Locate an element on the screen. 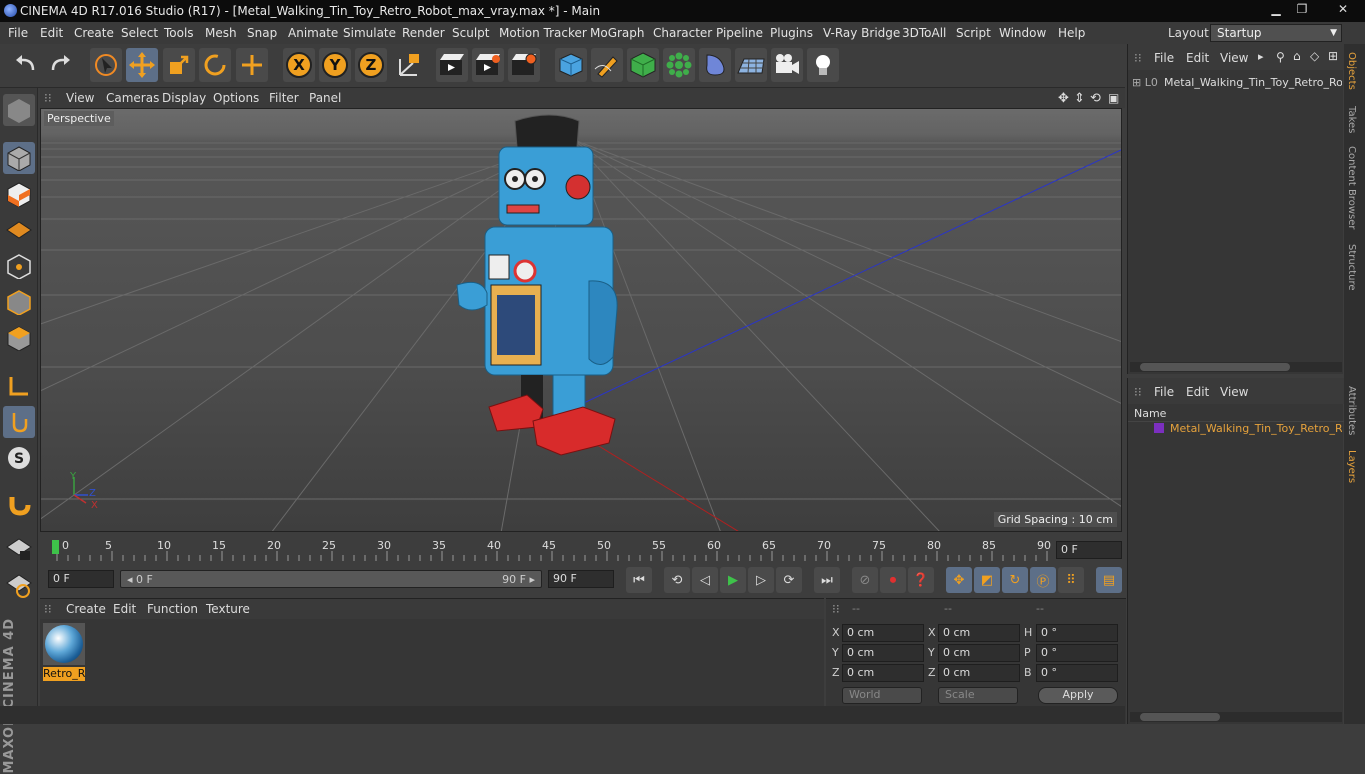  menu-file: File is located at coordinates (18, 33).